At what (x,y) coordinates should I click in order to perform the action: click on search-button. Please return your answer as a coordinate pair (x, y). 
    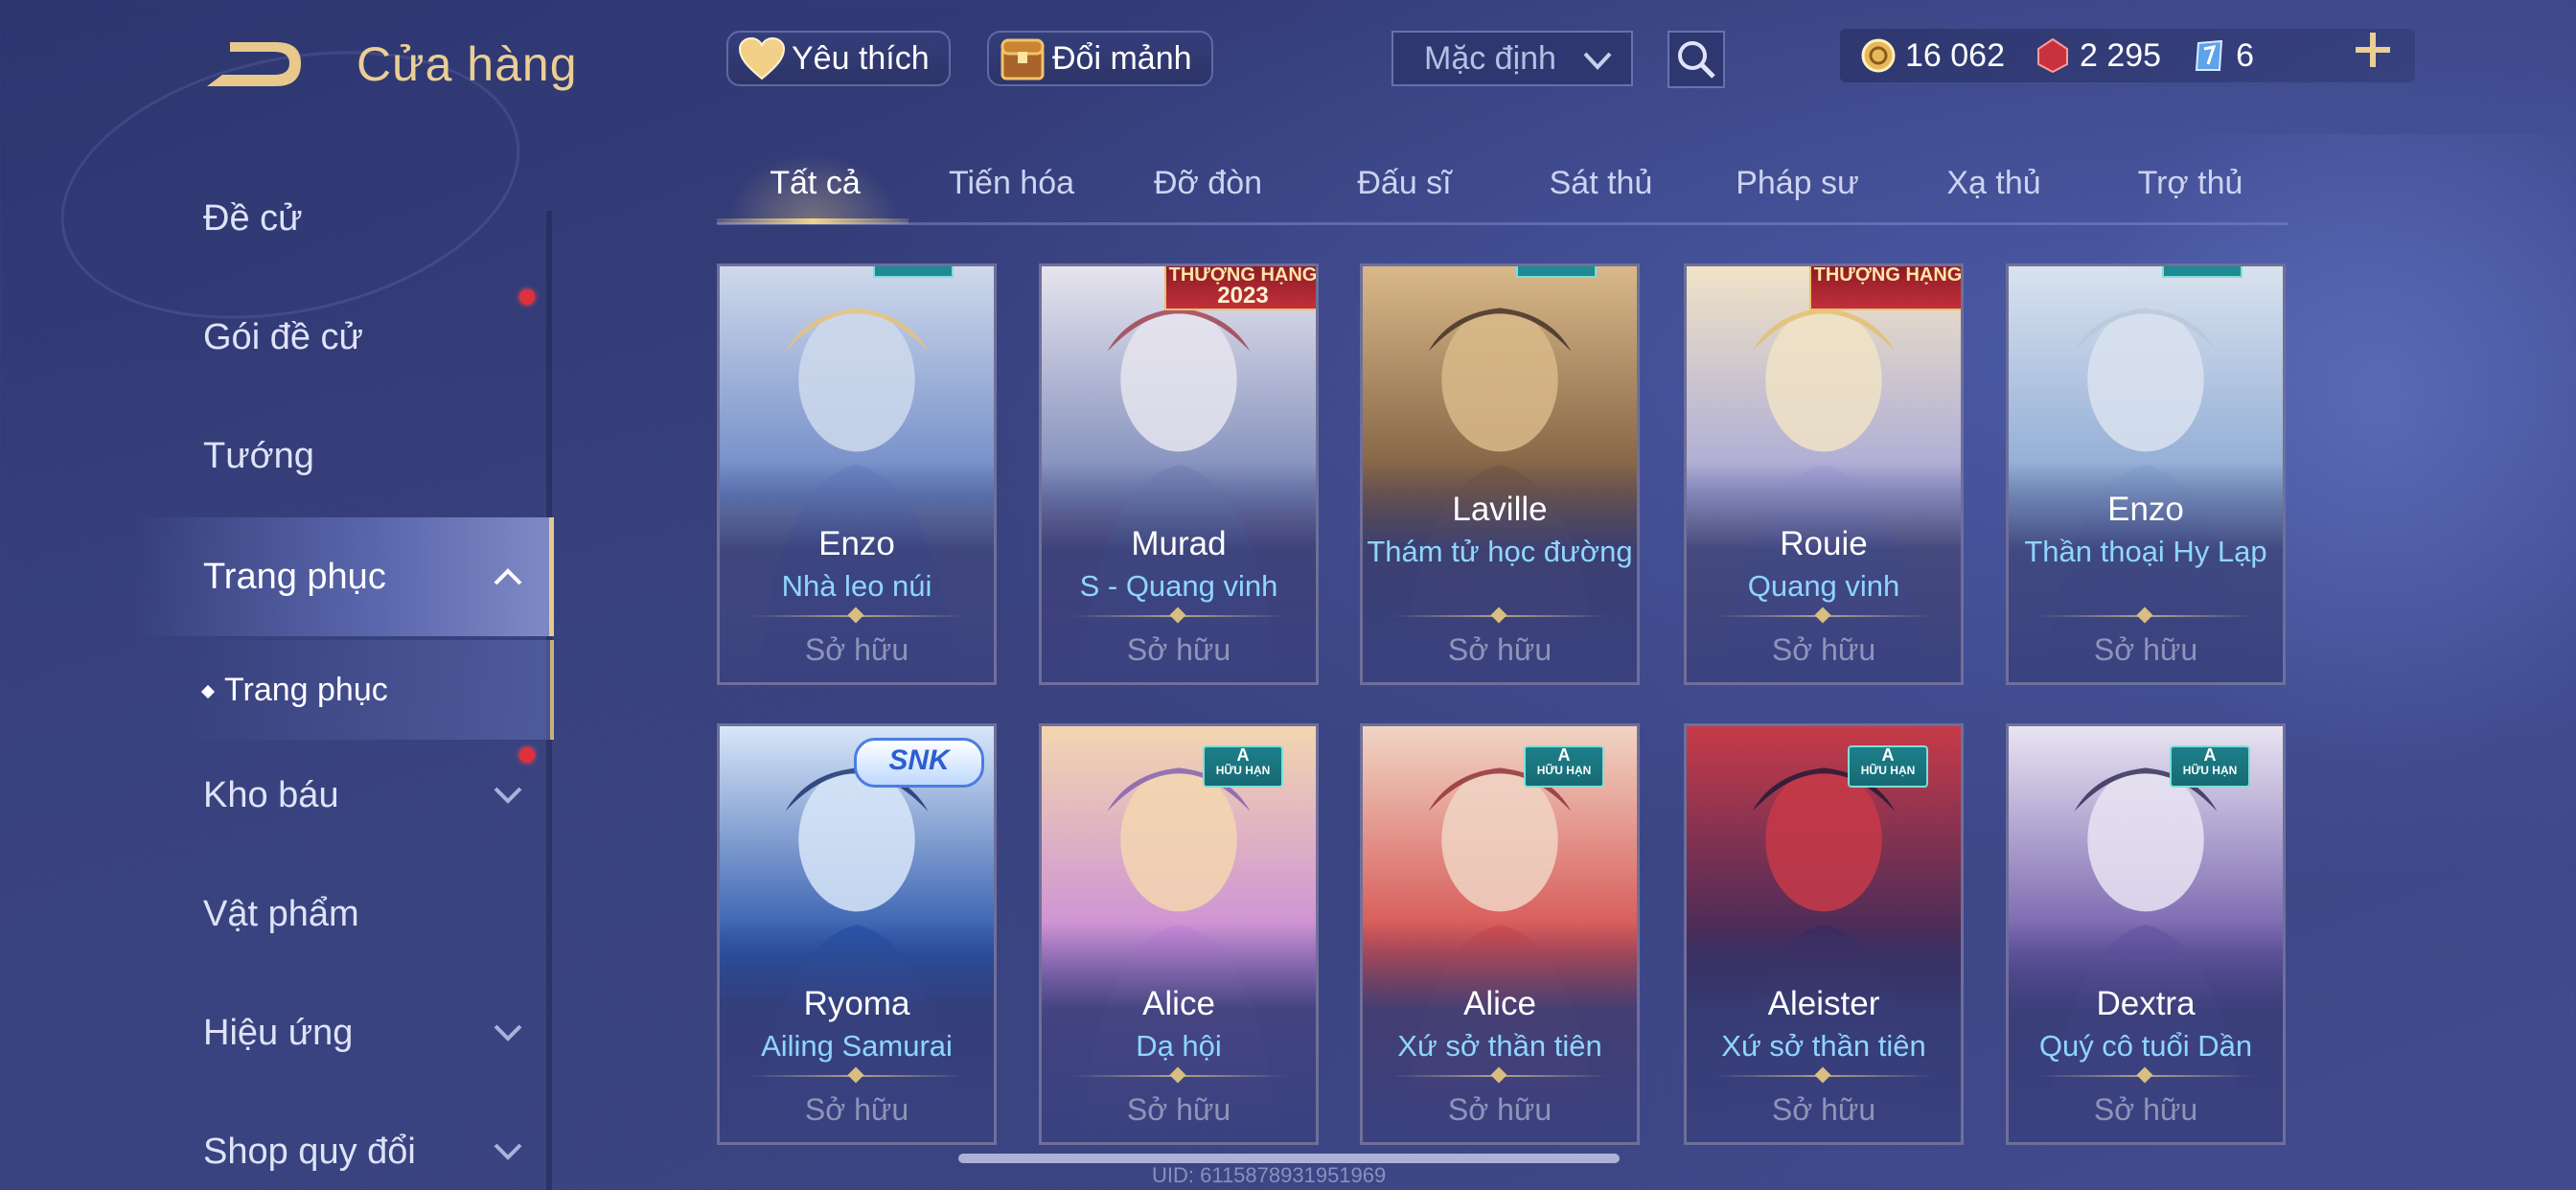
    Looking at the image, I should click on (1696, 60).